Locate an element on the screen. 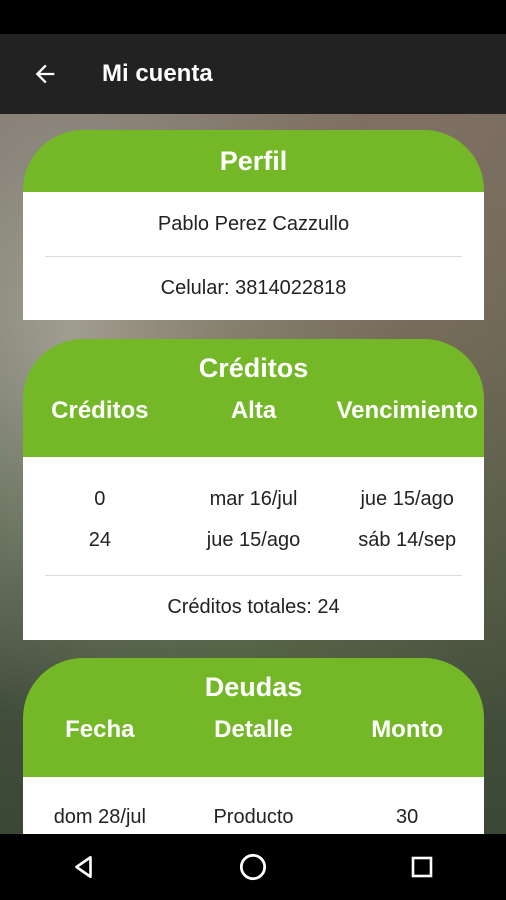 The width and height of the screenshot is (506, 900). debts-title: Deudas is located at coordinates (253, 687).